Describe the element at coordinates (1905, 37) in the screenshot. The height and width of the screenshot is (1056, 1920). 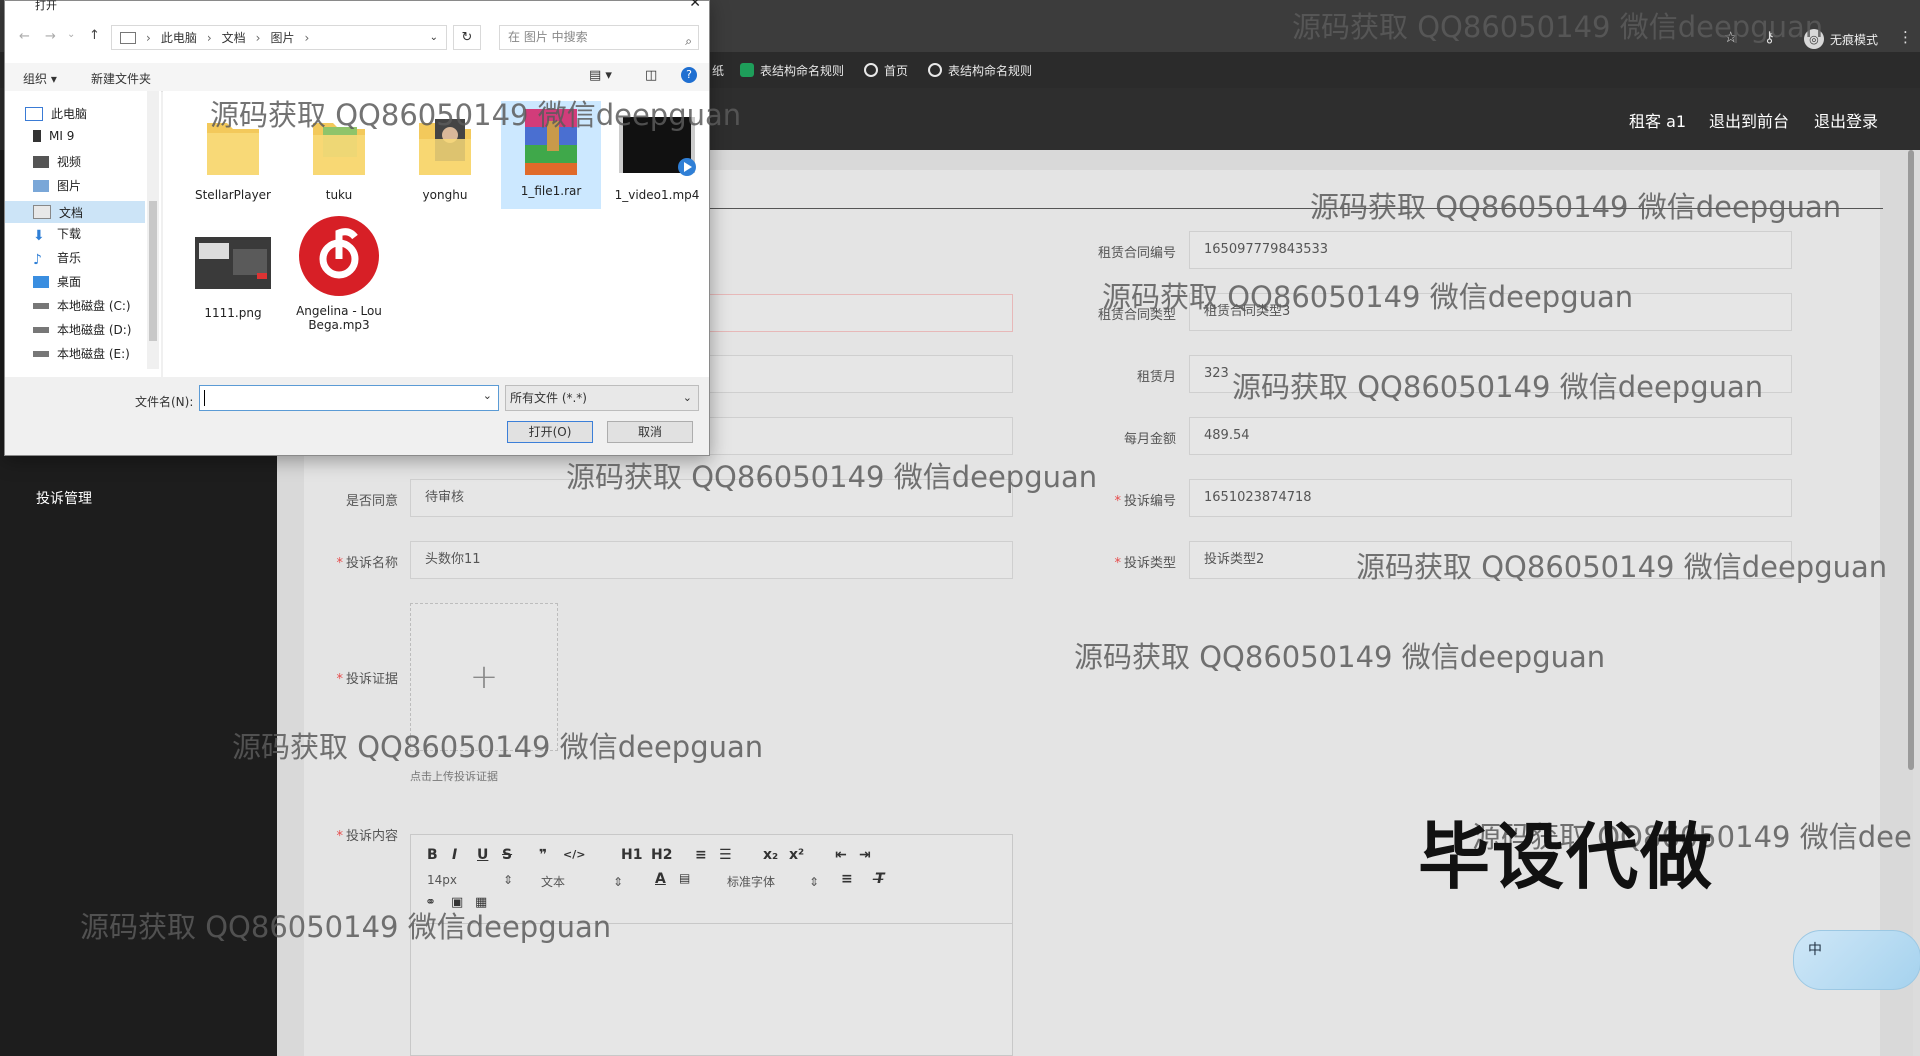
I see `more-menu-icon: ⋮` at that location.